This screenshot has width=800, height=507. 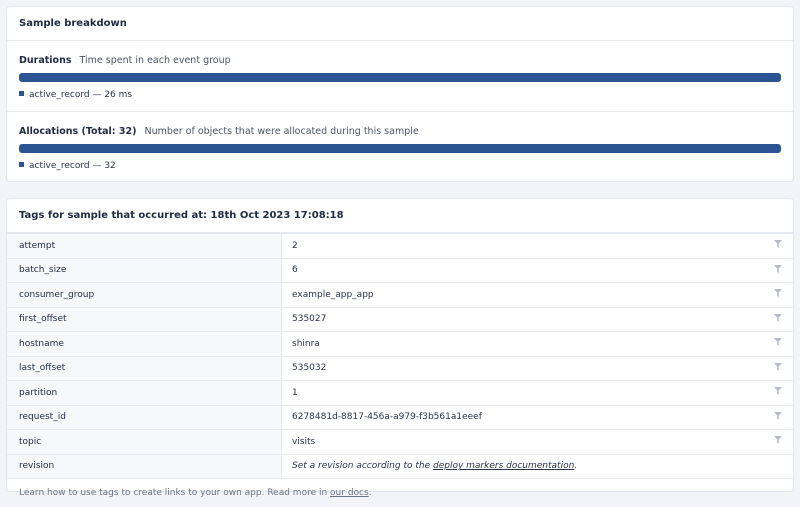 I want to click on tag-key: first_offset, so click(x=144, y=319).